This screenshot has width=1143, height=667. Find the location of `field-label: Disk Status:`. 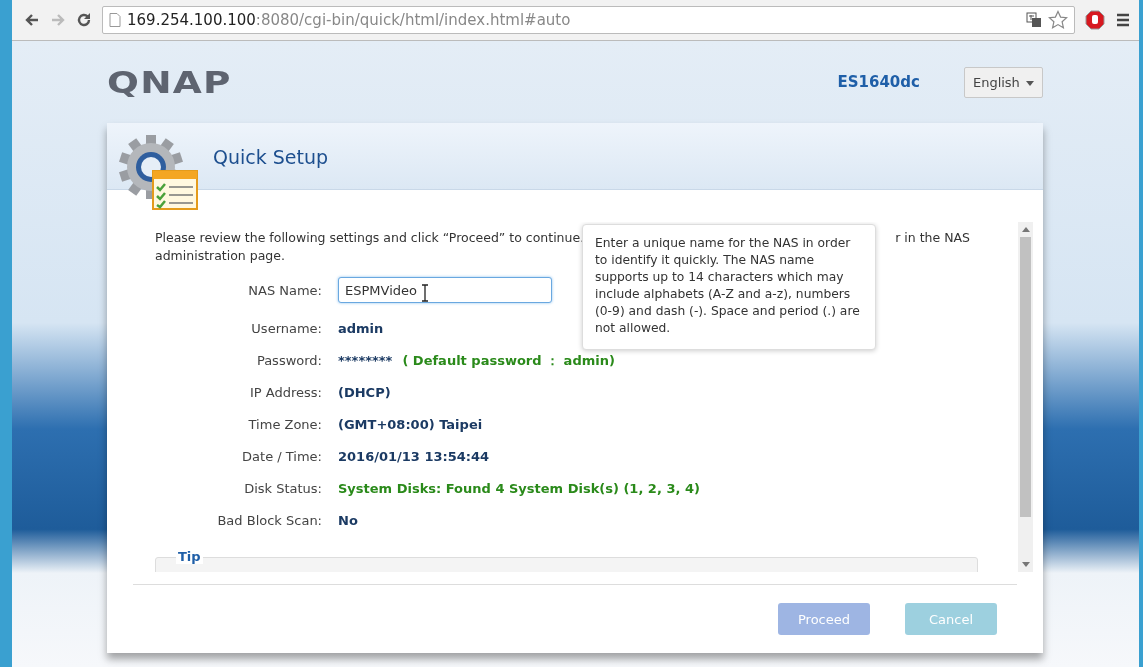

field-label: Disk Status: is located at coordinates (282, 488).